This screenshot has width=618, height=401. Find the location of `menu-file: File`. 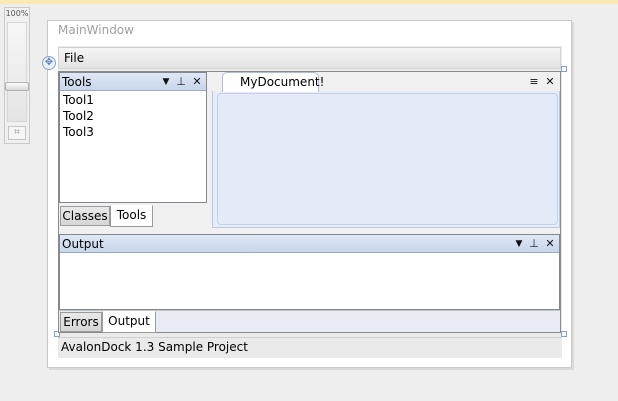

menu-file: File is located at coordinates (74, 58).